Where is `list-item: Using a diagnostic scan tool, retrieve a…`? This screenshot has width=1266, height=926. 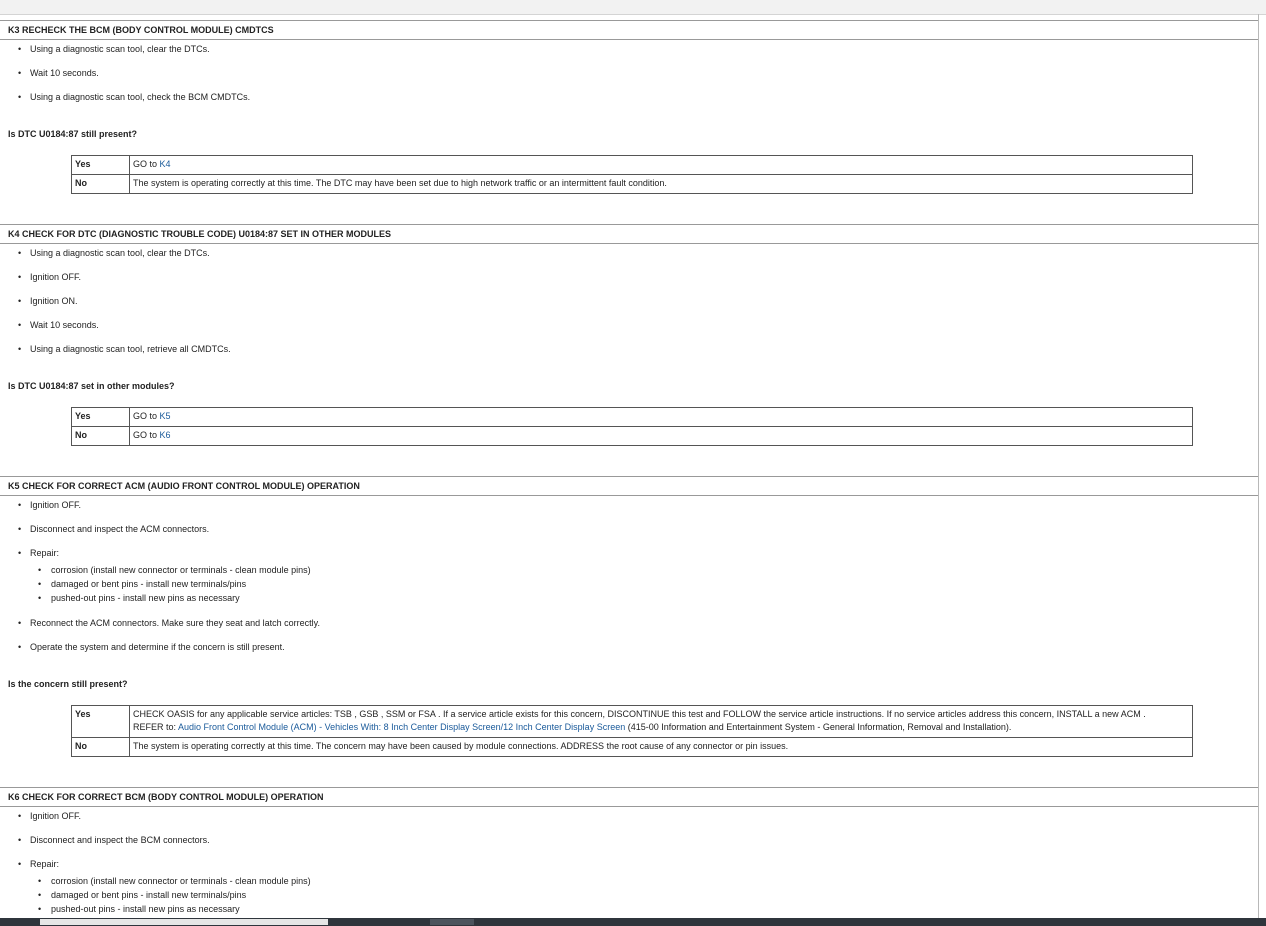
list-item: Using a diagnostic scan tool, retrieve a… is located at coordinates (638, 349).